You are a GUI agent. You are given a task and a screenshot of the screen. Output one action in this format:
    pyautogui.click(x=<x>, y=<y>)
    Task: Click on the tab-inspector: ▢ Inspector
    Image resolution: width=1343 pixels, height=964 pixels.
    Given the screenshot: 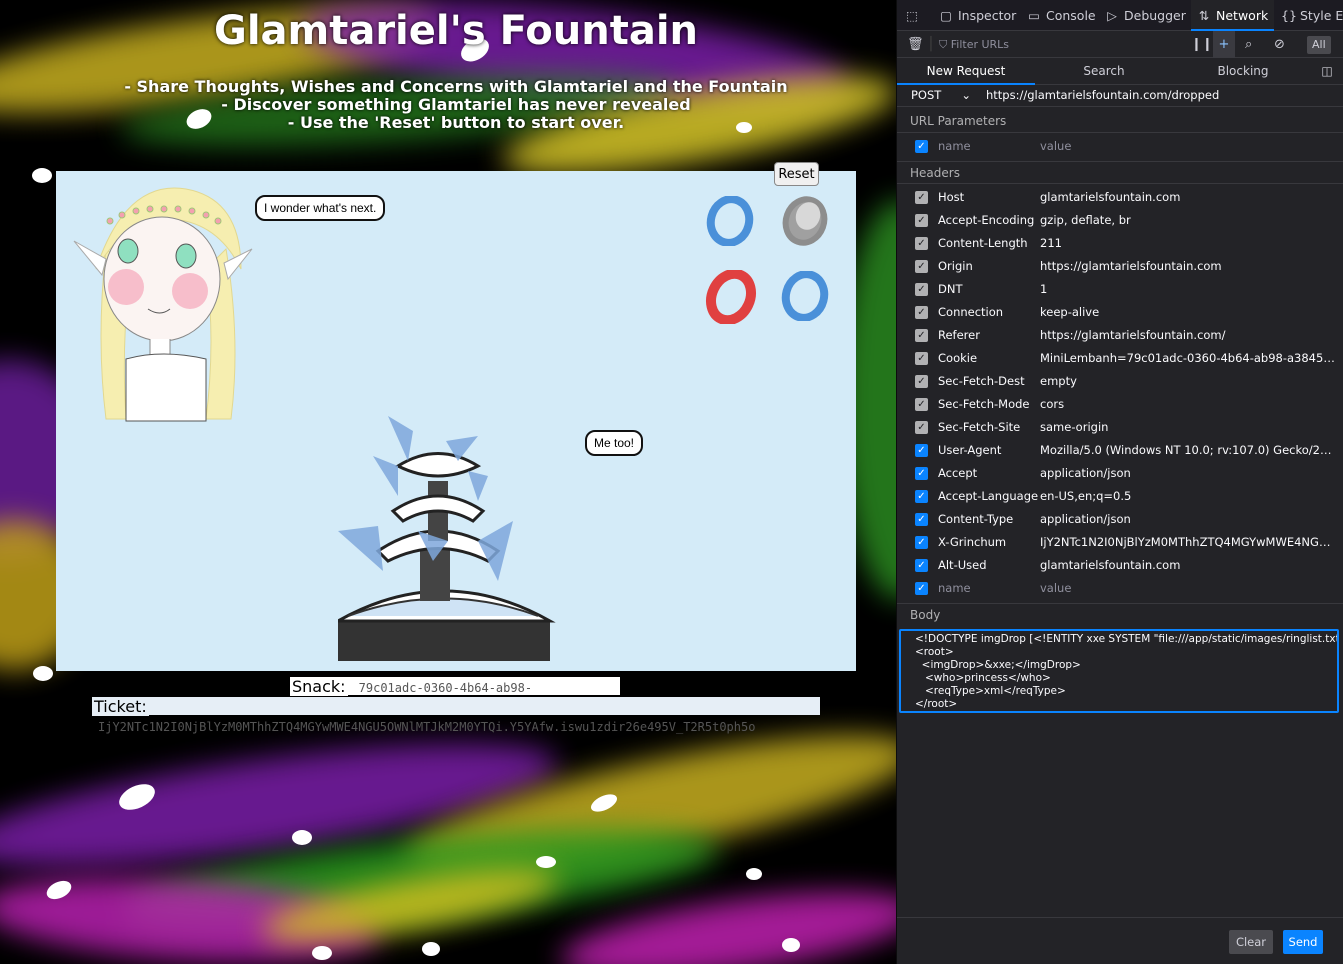 What is the action you would take?
    pyautogui.click(x=977, y=15)
    